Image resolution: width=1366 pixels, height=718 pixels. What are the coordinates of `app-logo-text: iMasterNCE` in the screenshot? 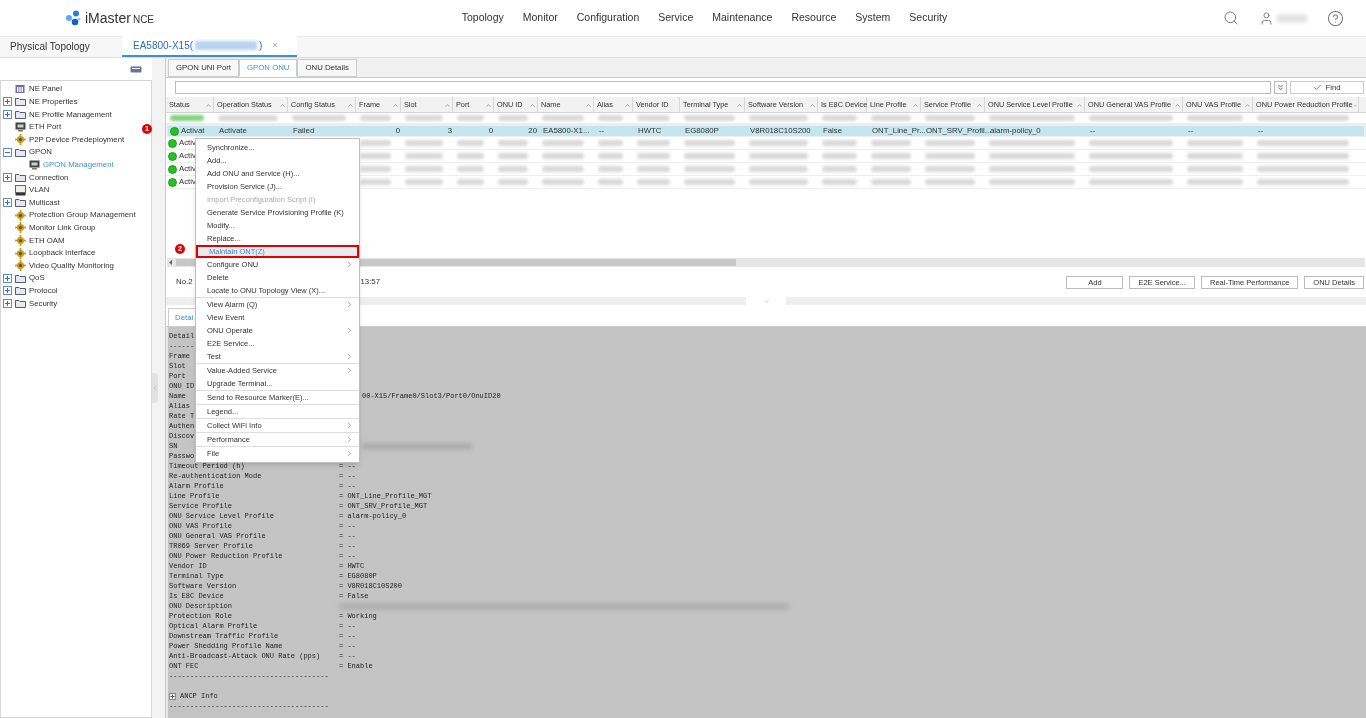 It's located at (120, 18).